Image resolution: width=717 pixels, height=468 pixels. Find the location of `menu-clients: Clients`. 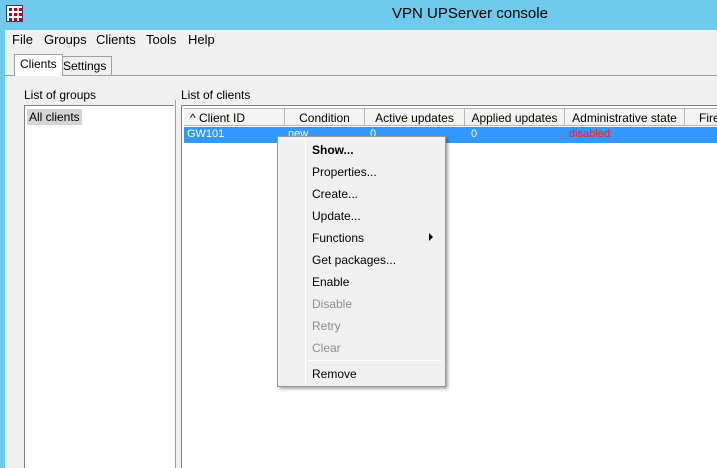

menu-clients: Clients is located at coordinates (116, 39).